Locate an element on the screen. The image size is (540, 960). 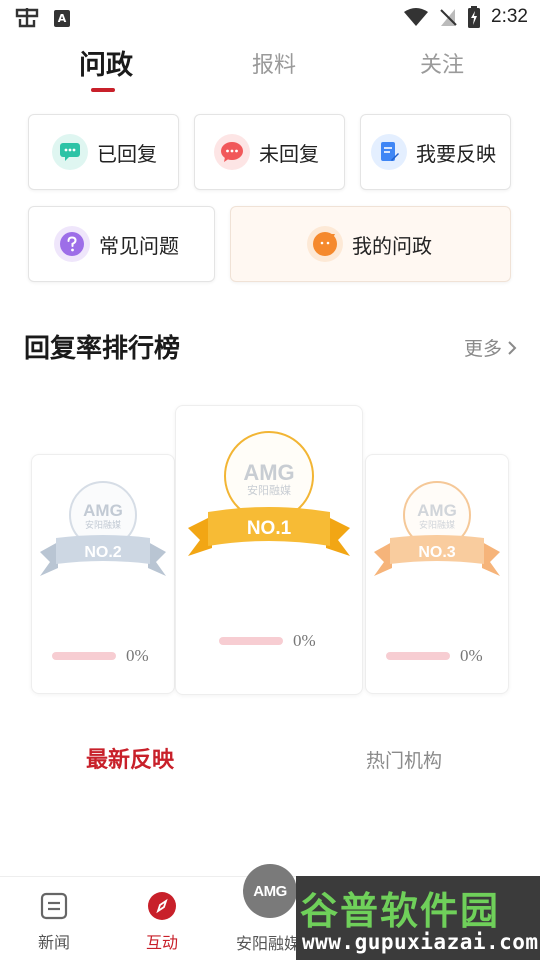
replied-button: 已回复 is located at coordinates (103, 152).